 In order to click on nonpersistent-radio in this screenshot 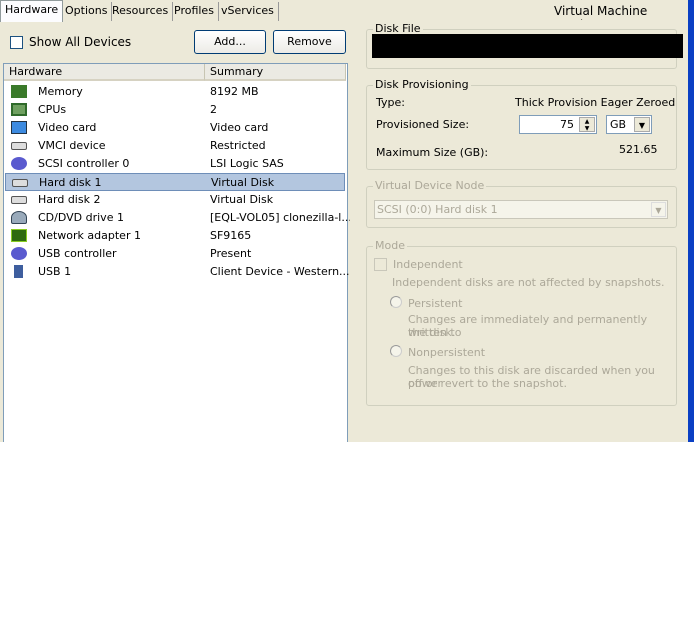, I will do `click(396, 351)`.